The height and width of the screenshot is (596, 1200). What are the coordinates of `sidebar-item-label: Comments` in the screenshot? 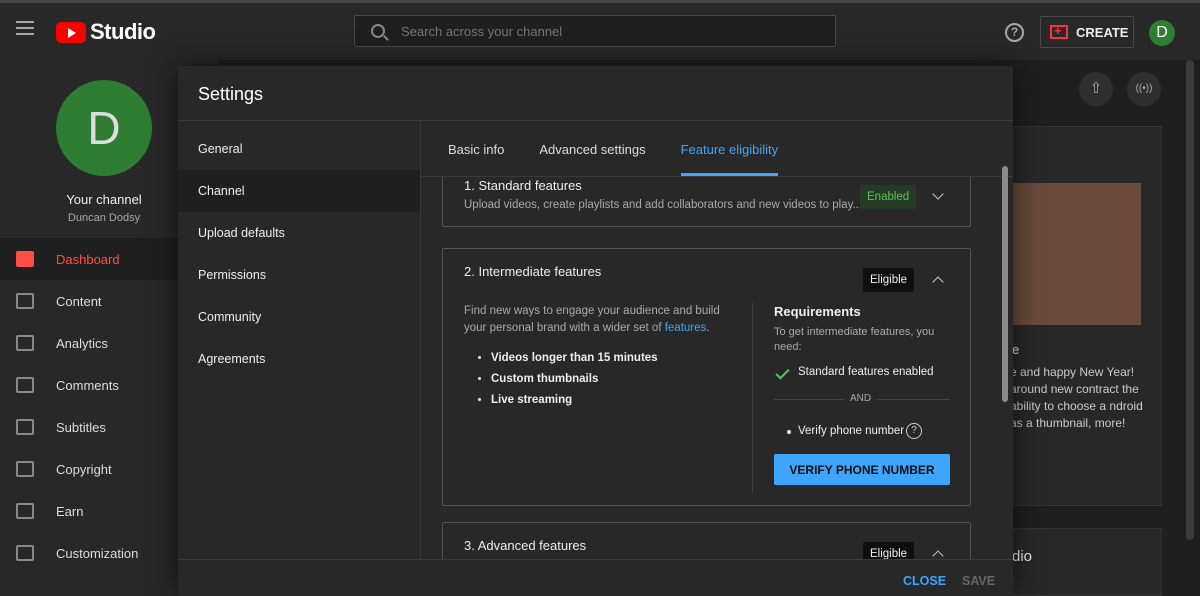 It's located at (87, 385).